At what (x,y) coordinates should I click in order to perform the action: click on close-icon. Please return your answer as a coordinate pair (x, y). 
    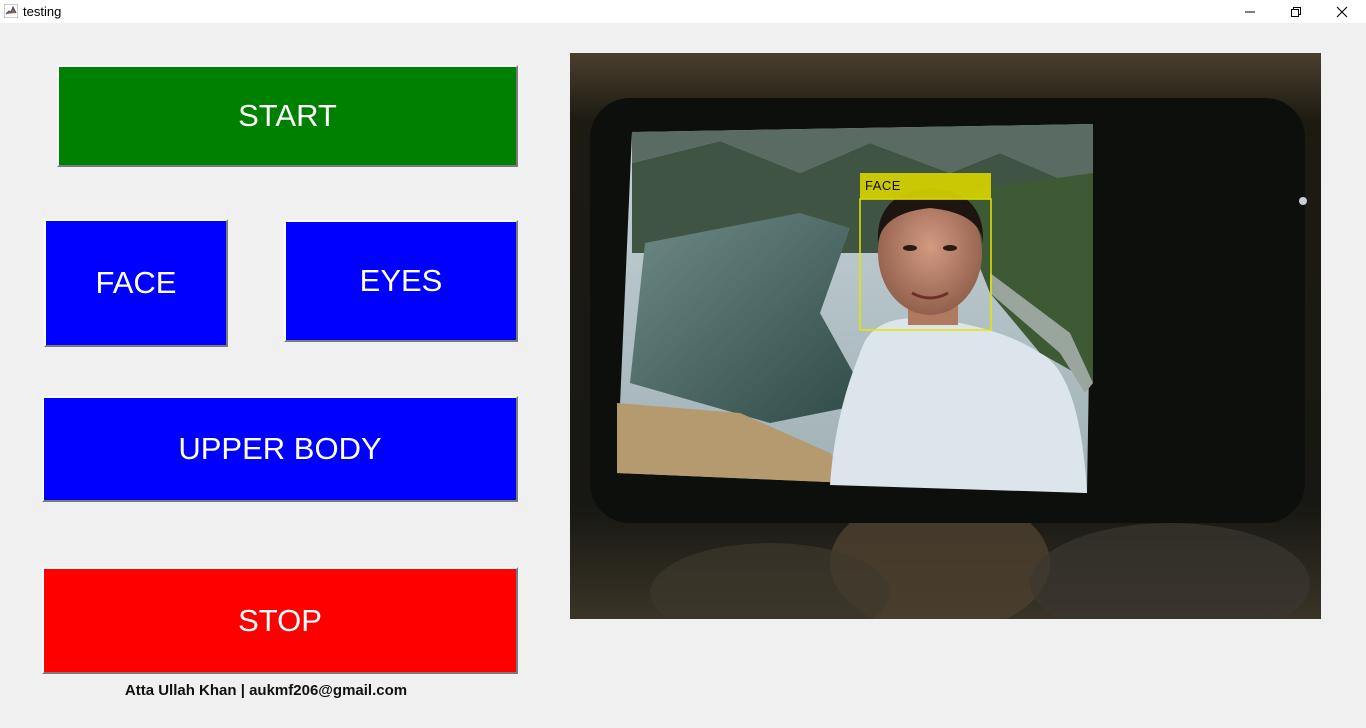
    Looking at the image, I should click on (1342, 11).